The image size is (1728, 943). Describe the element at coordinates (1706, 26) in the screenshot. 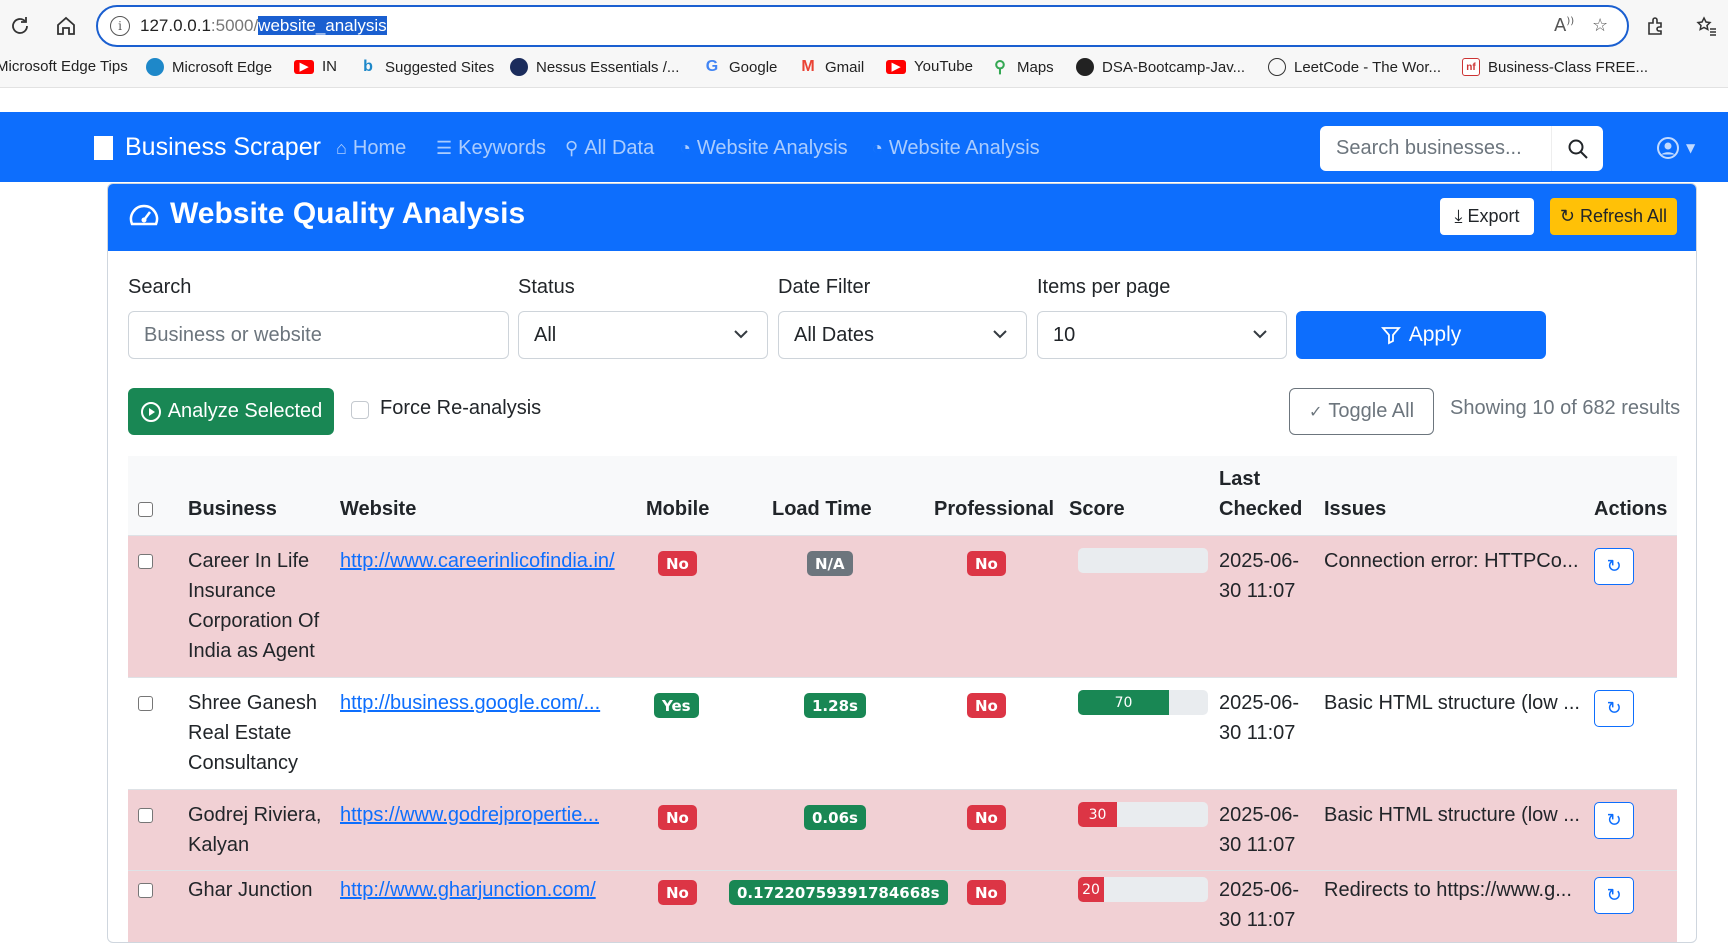

I see `favorites-icon` at that location.